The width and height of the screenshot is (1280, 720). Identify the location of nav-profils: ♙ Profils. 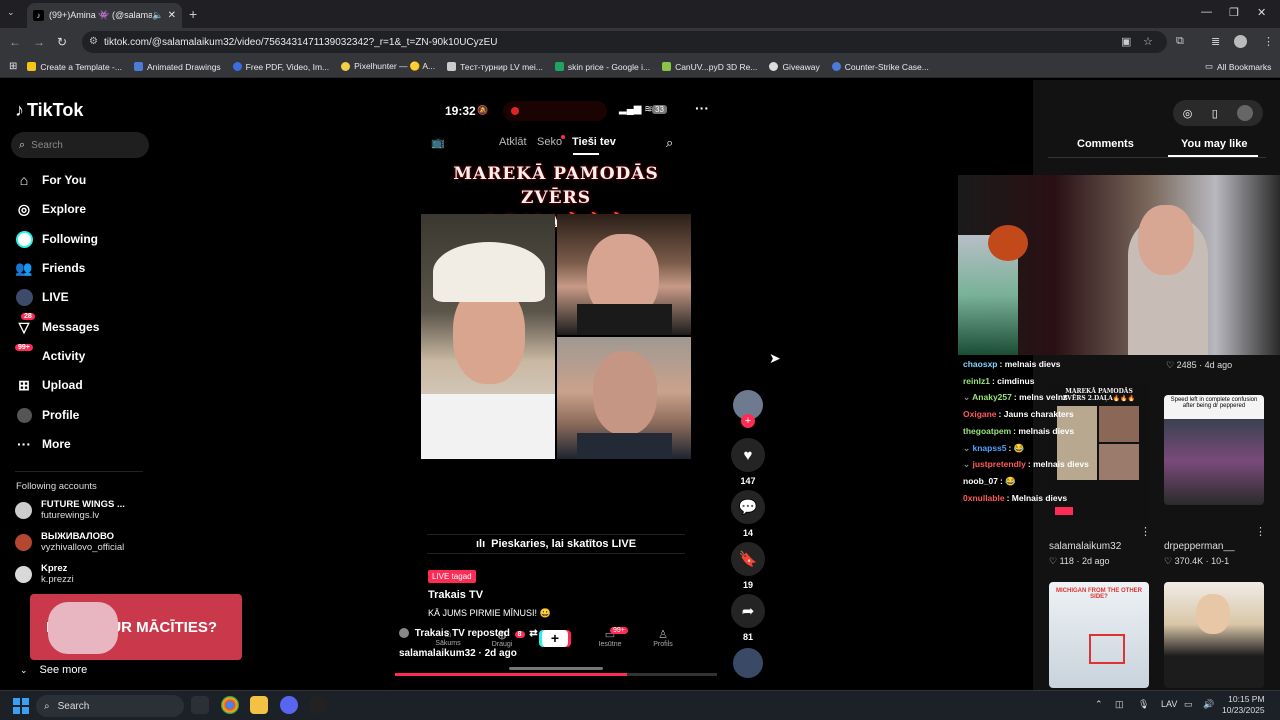
(663, 638).